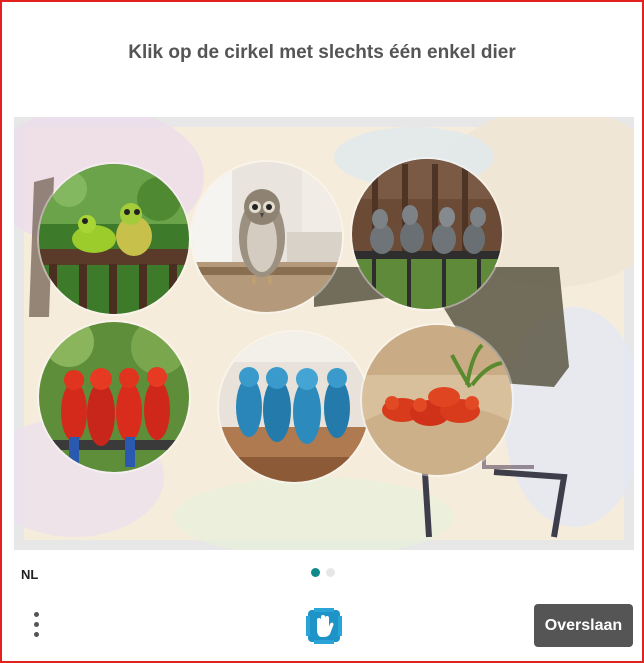 Image resolution: width=644 pixels, height=663 pixels. I want to click on owl-image, so click(267, 237).